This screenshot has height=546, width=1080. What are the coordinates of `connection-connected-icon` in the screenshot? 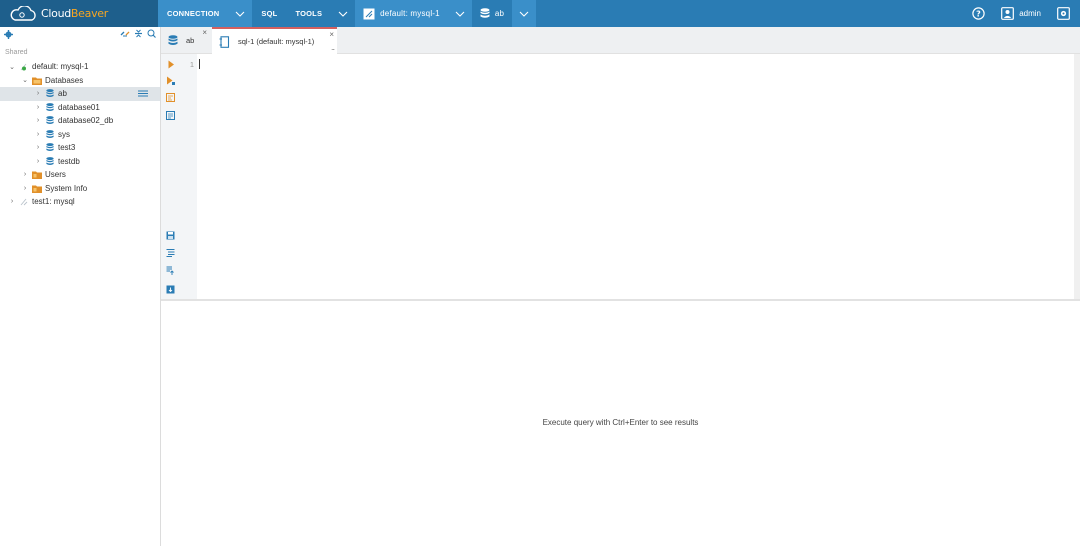 It's located at (24, 67).